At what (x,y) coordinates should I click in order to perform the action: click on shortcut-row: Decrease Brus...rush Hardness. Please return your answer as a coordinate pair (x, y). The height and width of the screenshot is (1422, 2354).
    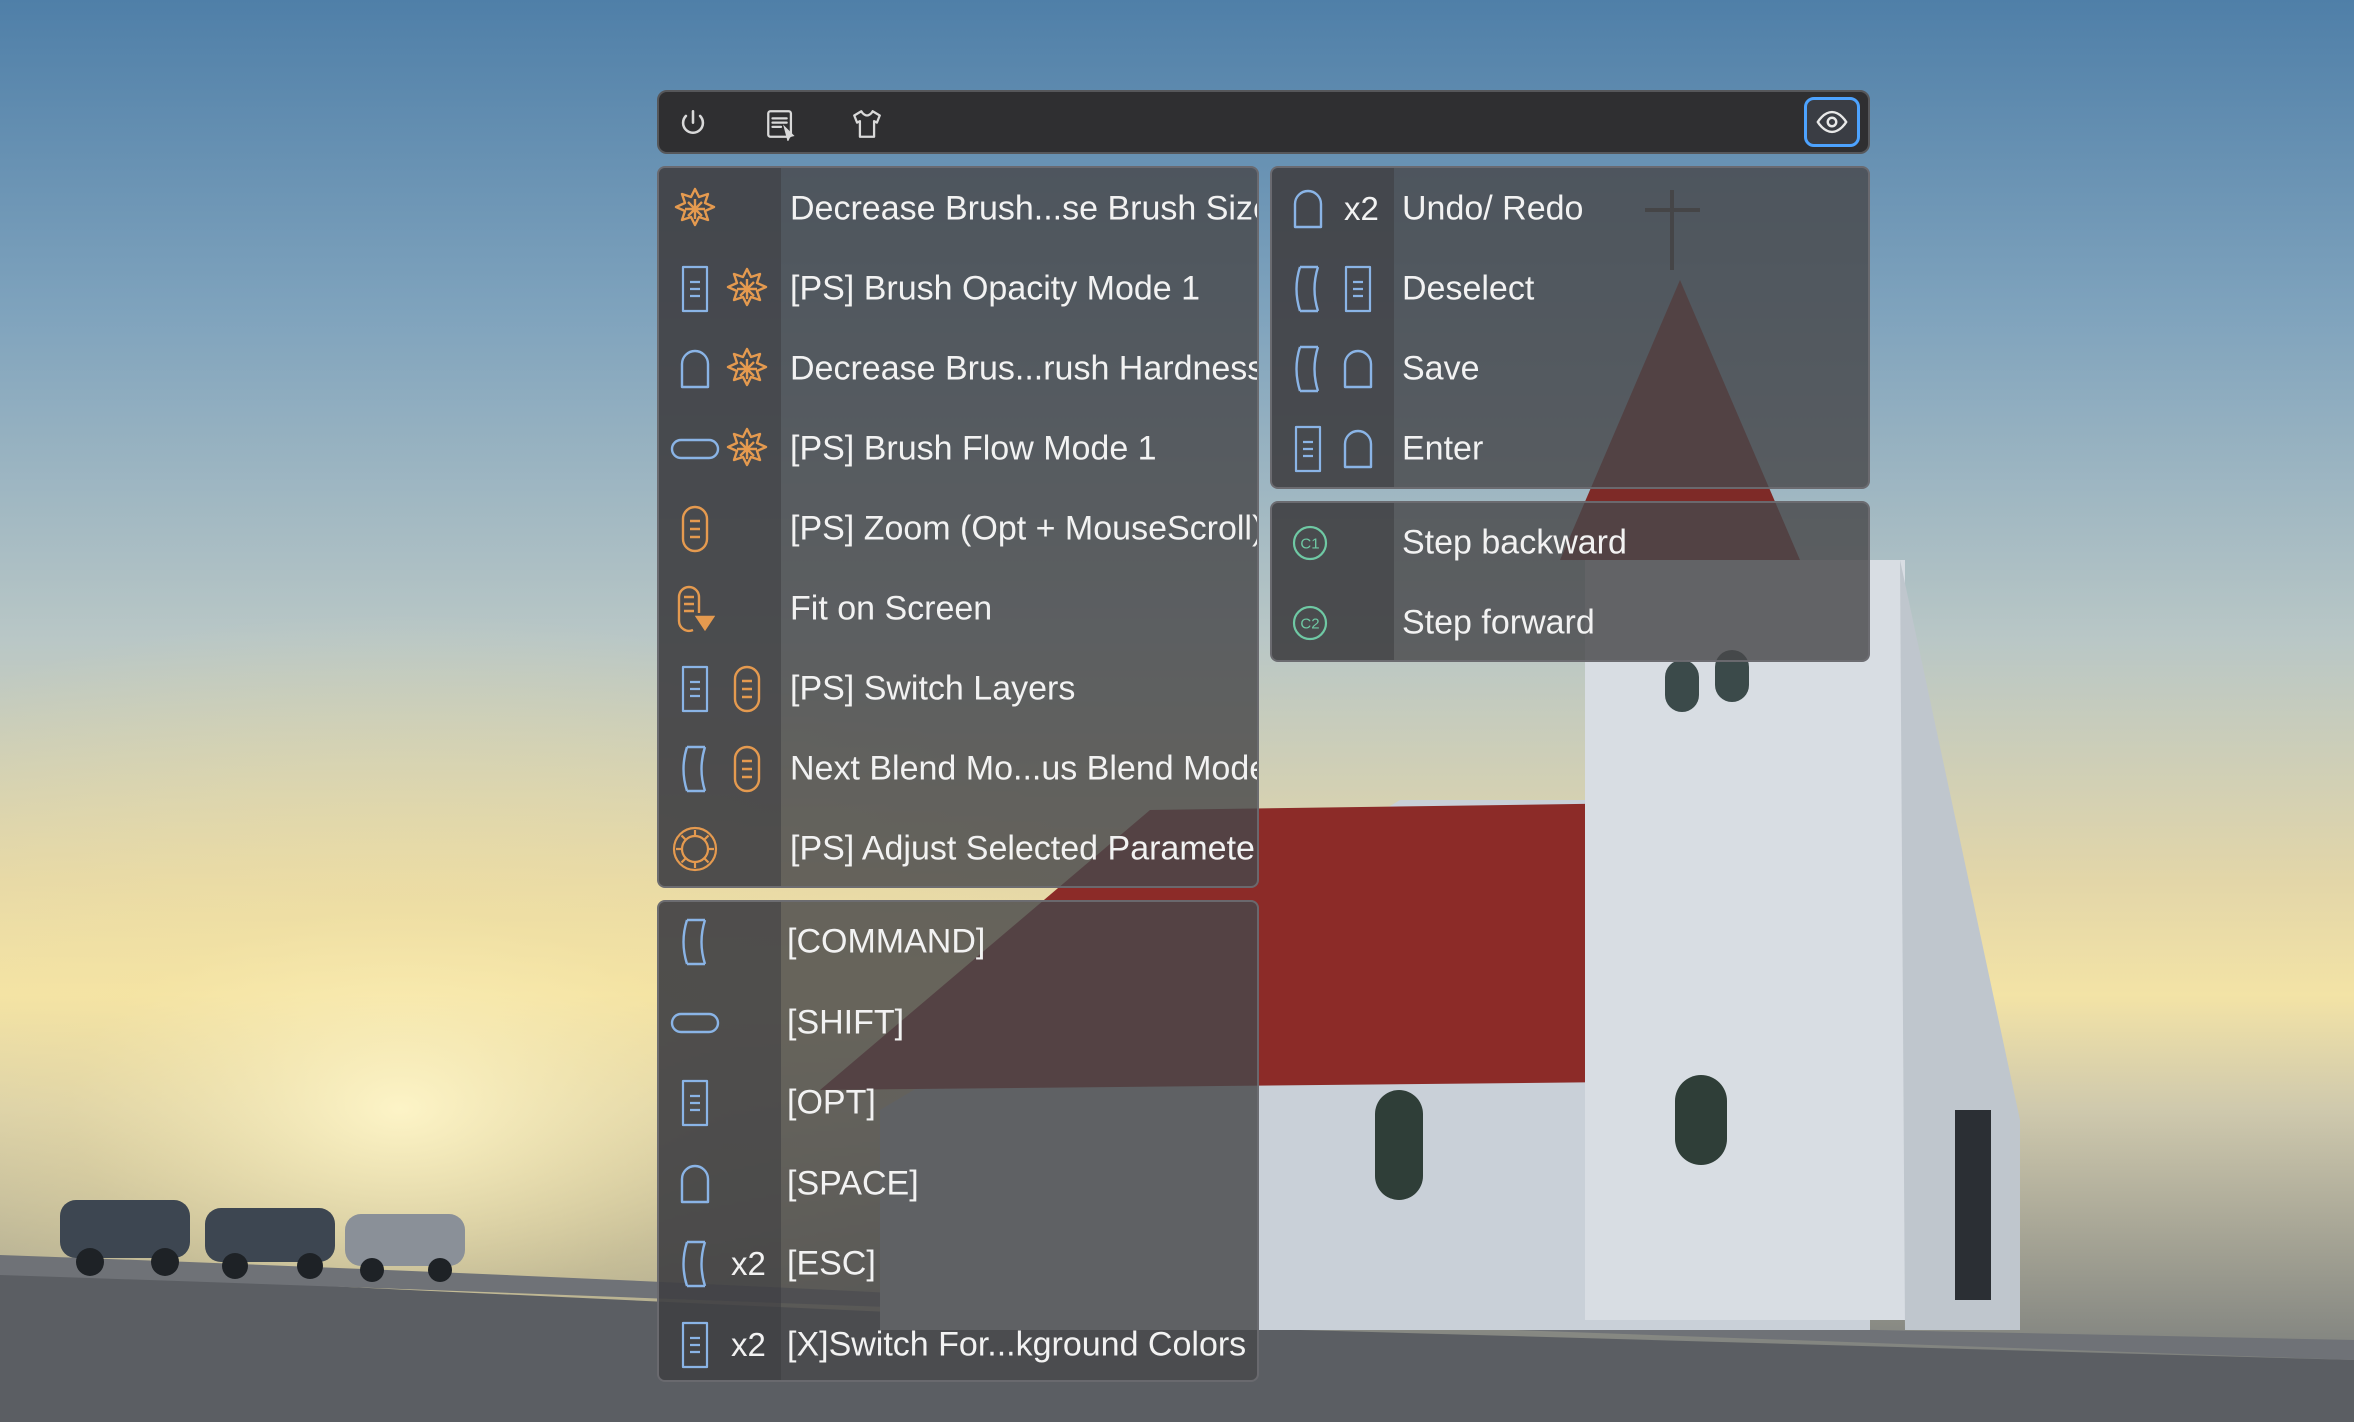
    Looking at the image, I should click on (958, 369).